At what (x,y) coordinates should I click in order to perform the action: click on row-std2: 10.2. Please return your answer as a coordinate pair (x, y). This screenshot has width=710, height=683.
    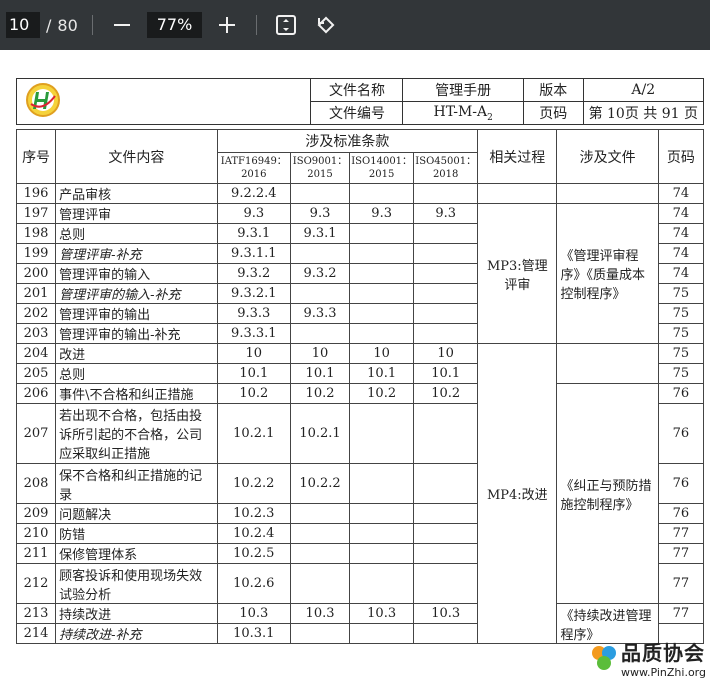
    Looking at the image, I should click on (320, 393).